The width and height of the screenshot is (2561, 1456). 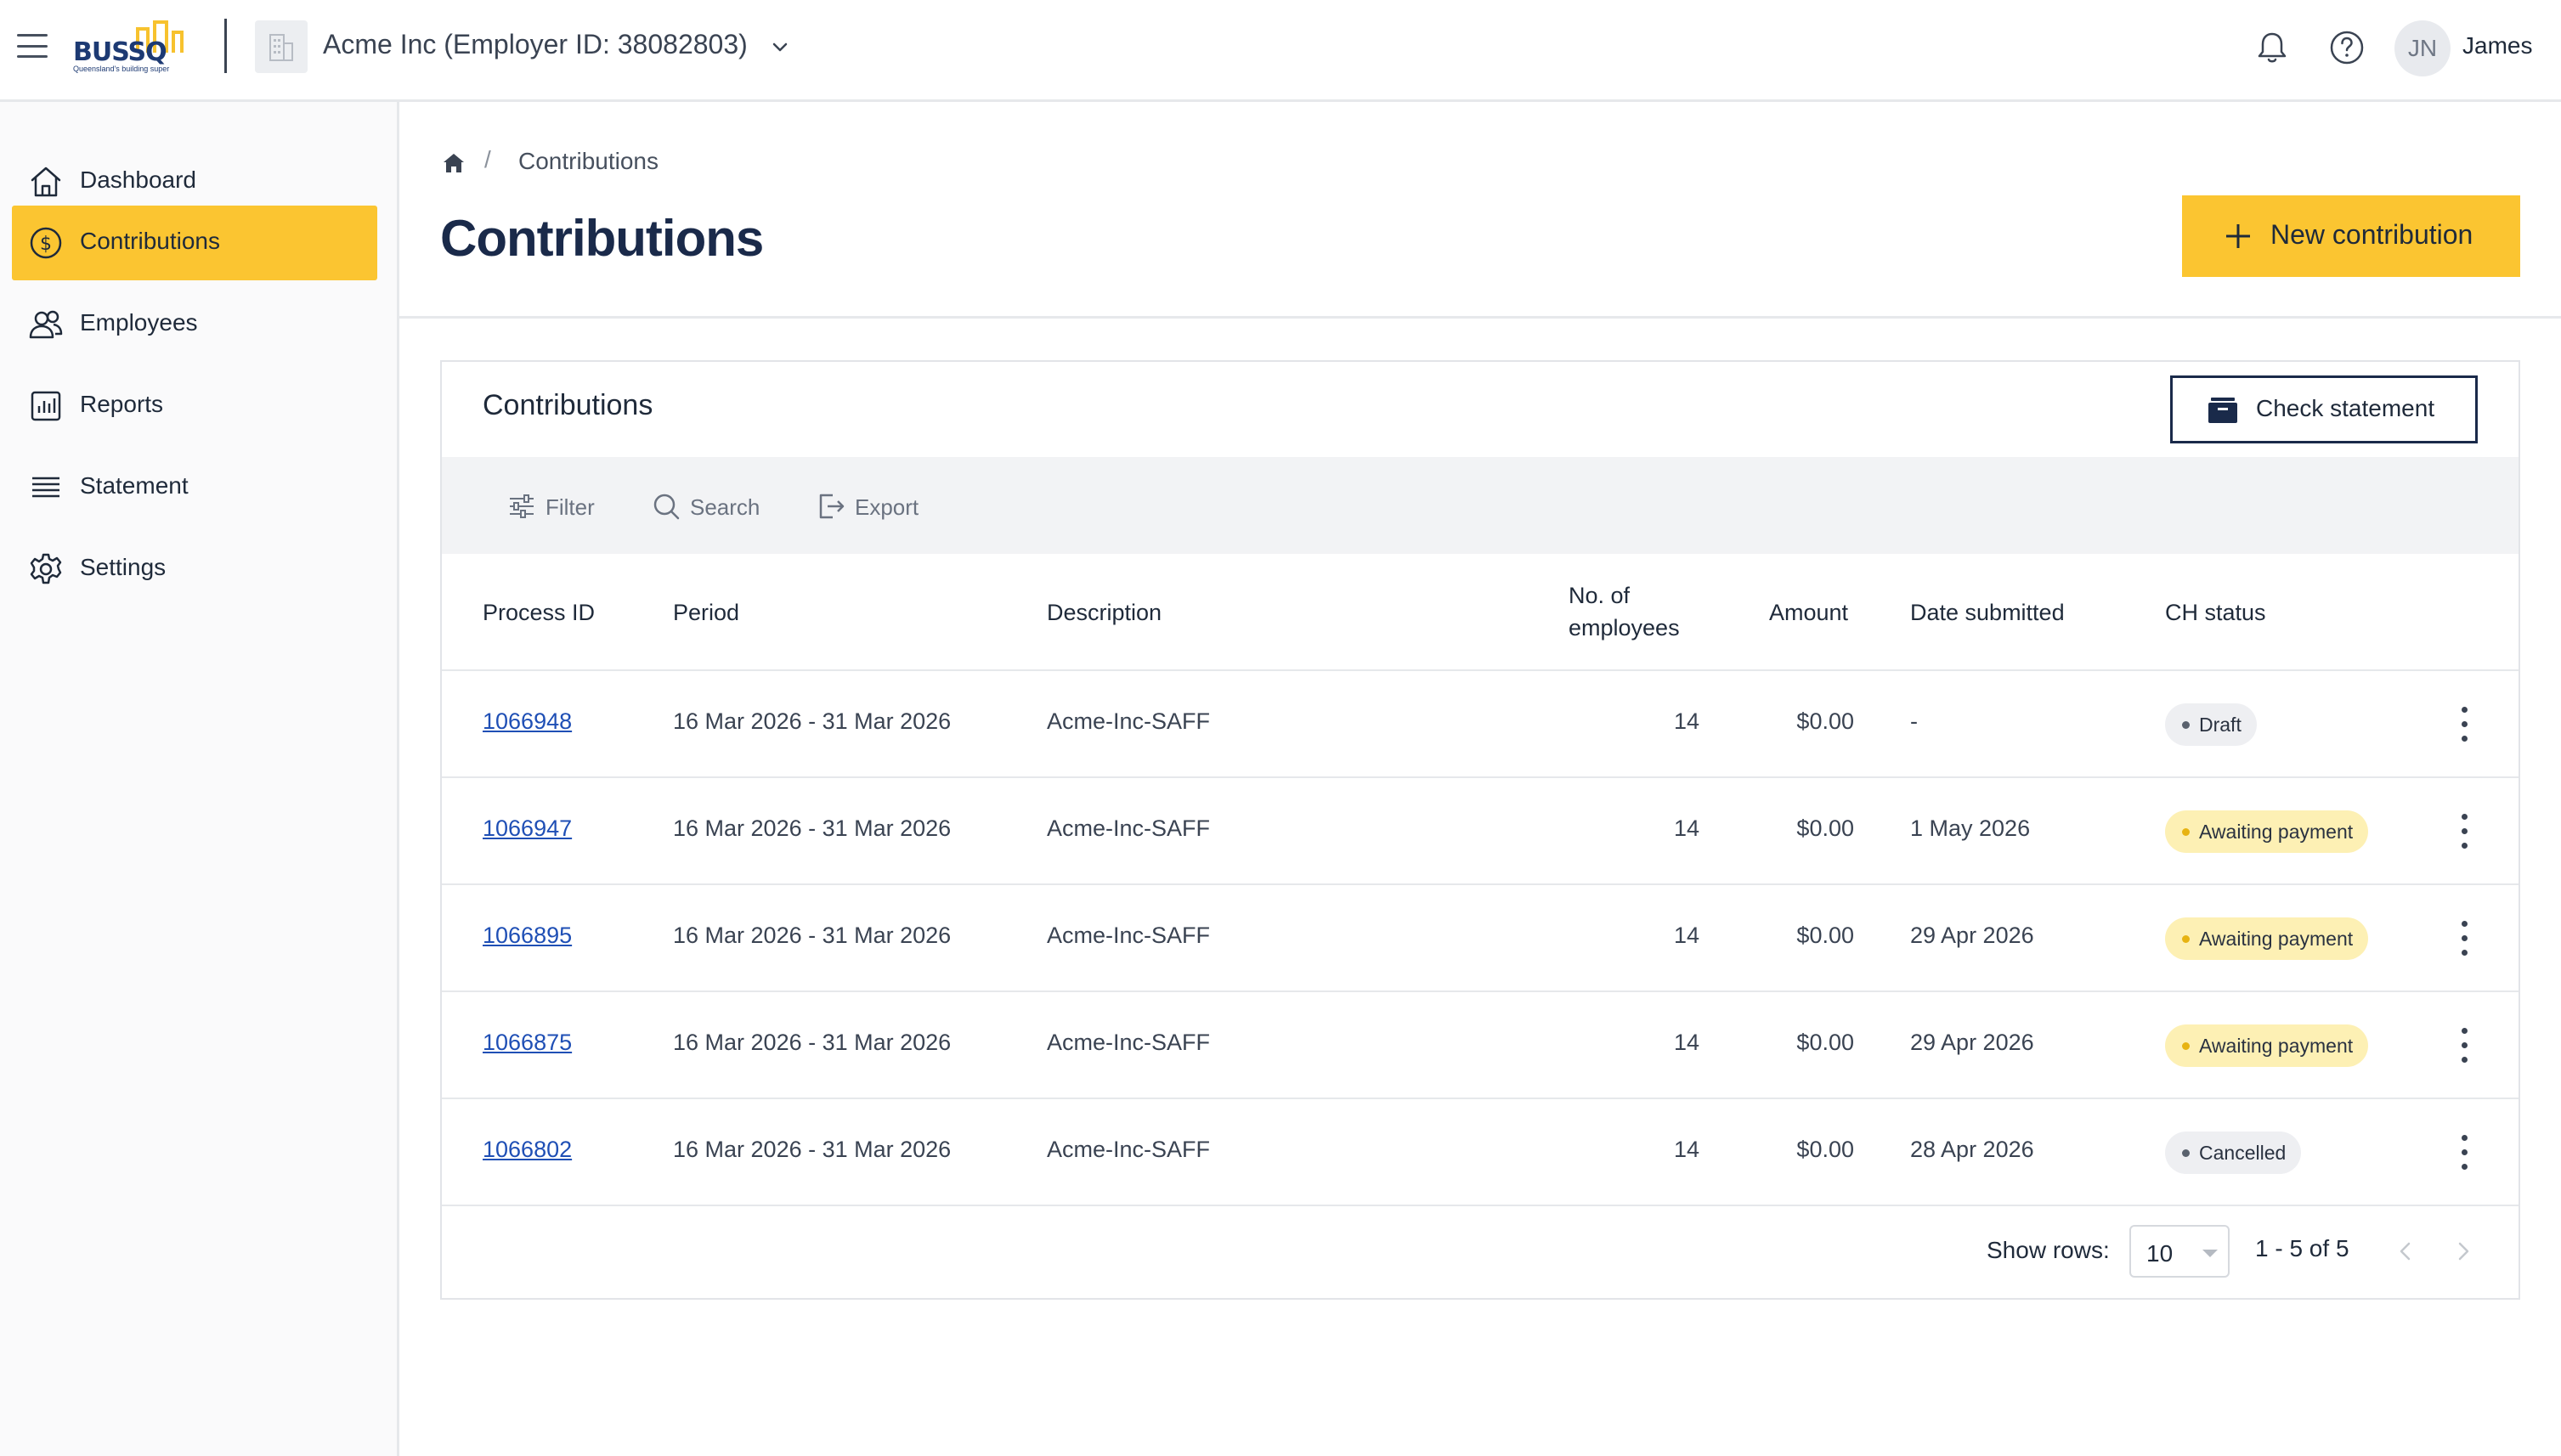 What do you see at coordinates (780, 48) in the screenshot?
I see `chevron-down-icon` at bounding box center [780, 48].